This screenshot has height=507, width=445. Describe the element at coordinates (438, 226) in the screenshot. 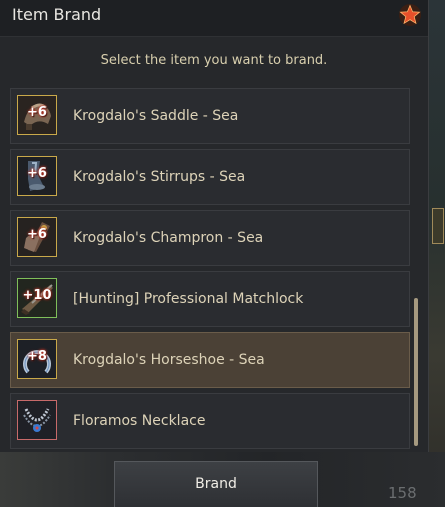

I see `background-ui-fragment` at that location.